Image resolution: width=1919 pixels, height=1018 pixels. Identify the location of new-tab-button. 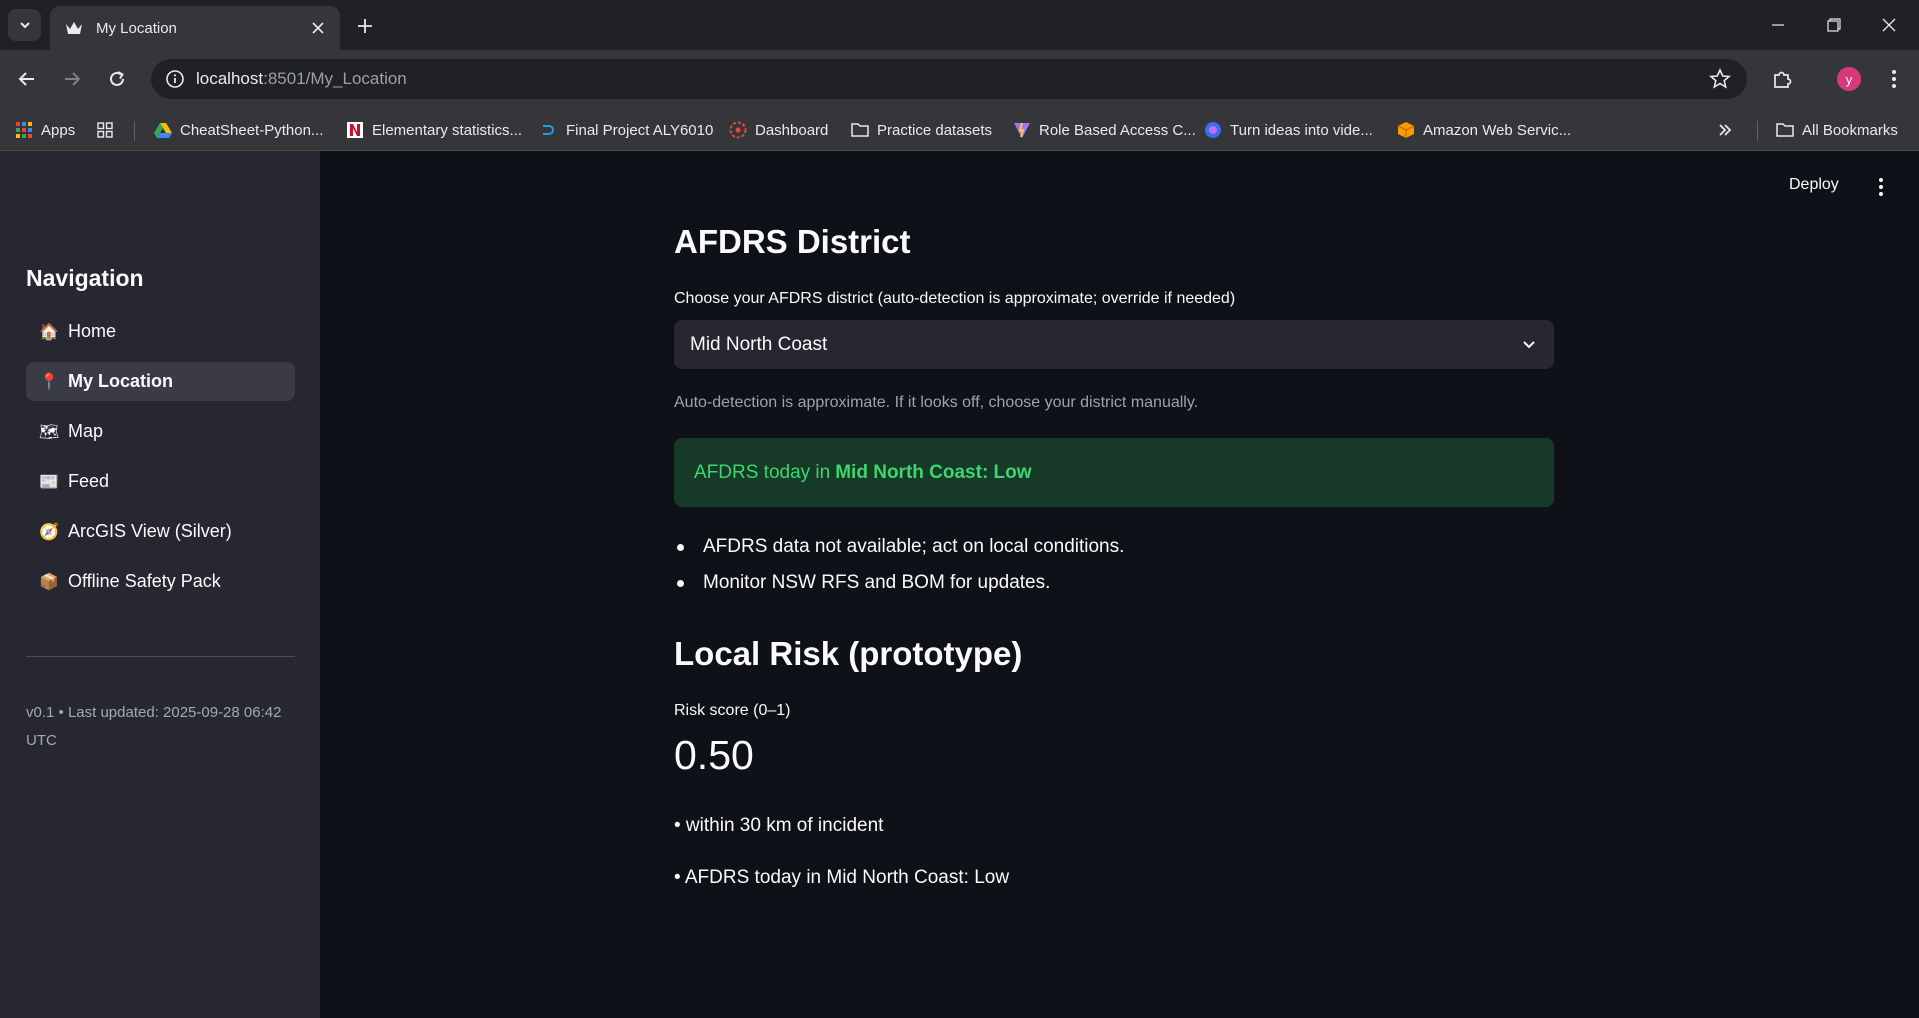
(365, 26).